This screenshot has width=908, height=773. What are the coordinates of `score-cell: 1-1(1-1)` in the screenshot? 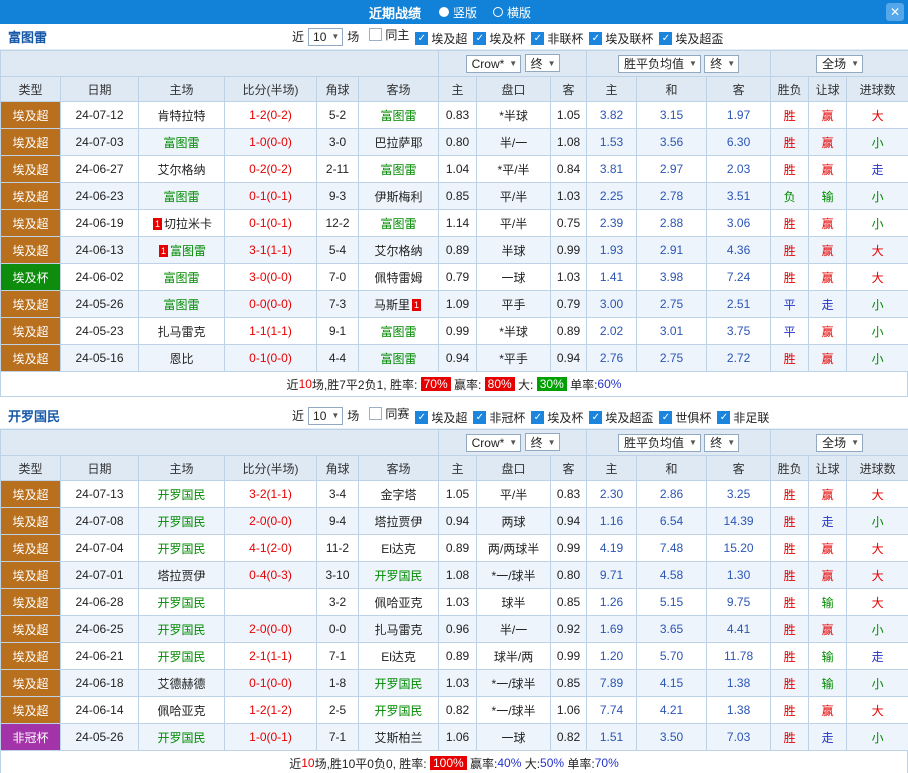 It's located at (270, 331).